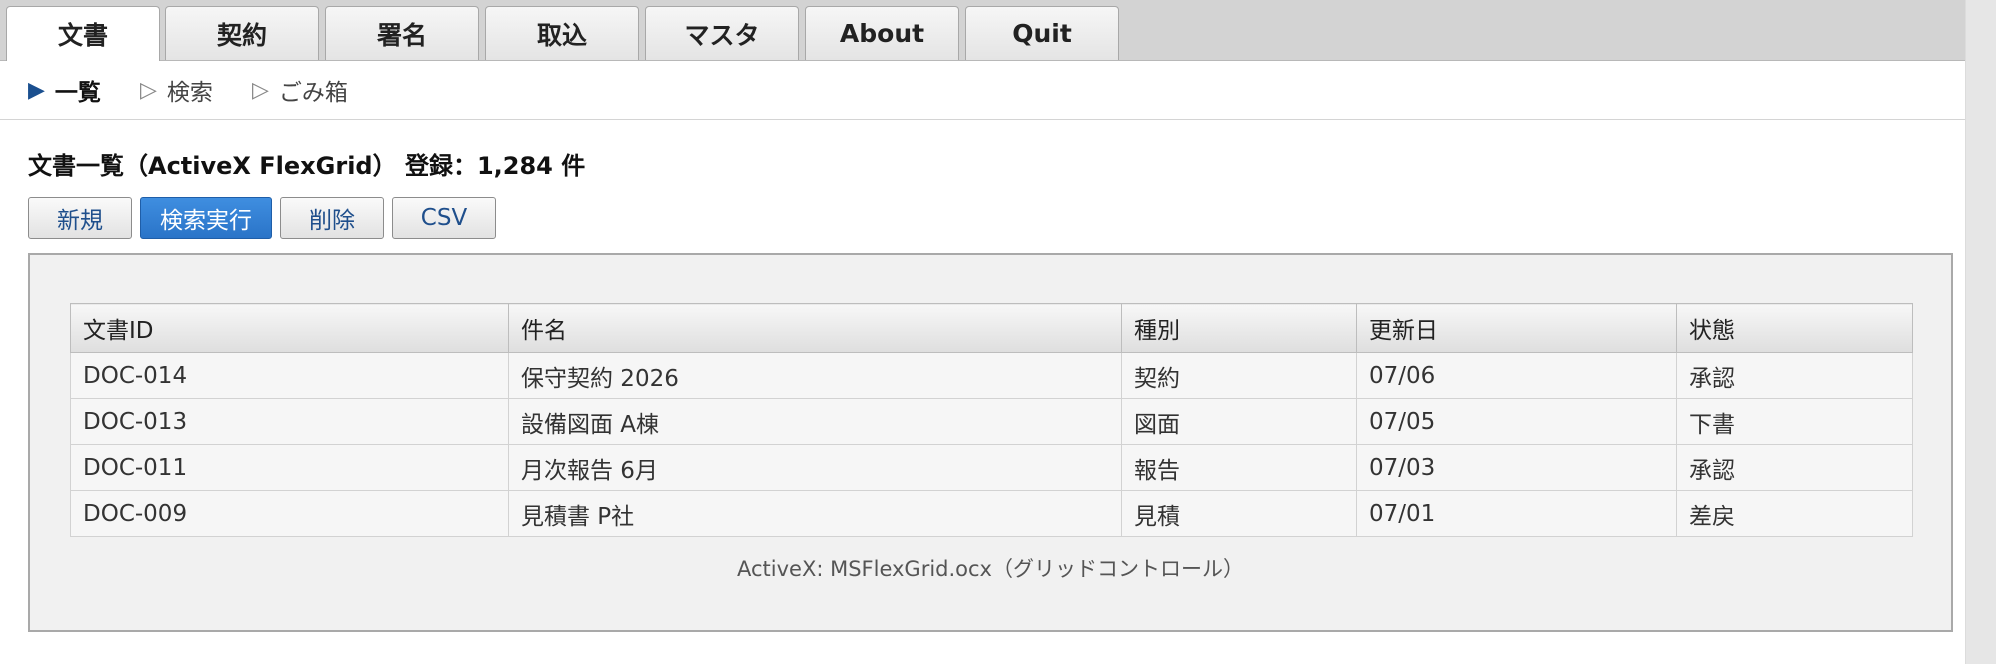 The width and height of the screenshot is (1996, 664). What do you see at coordinates (1042, 33) in the screenshot?
I see `tab-quit: Quit` at bounding box center [1042, 33].